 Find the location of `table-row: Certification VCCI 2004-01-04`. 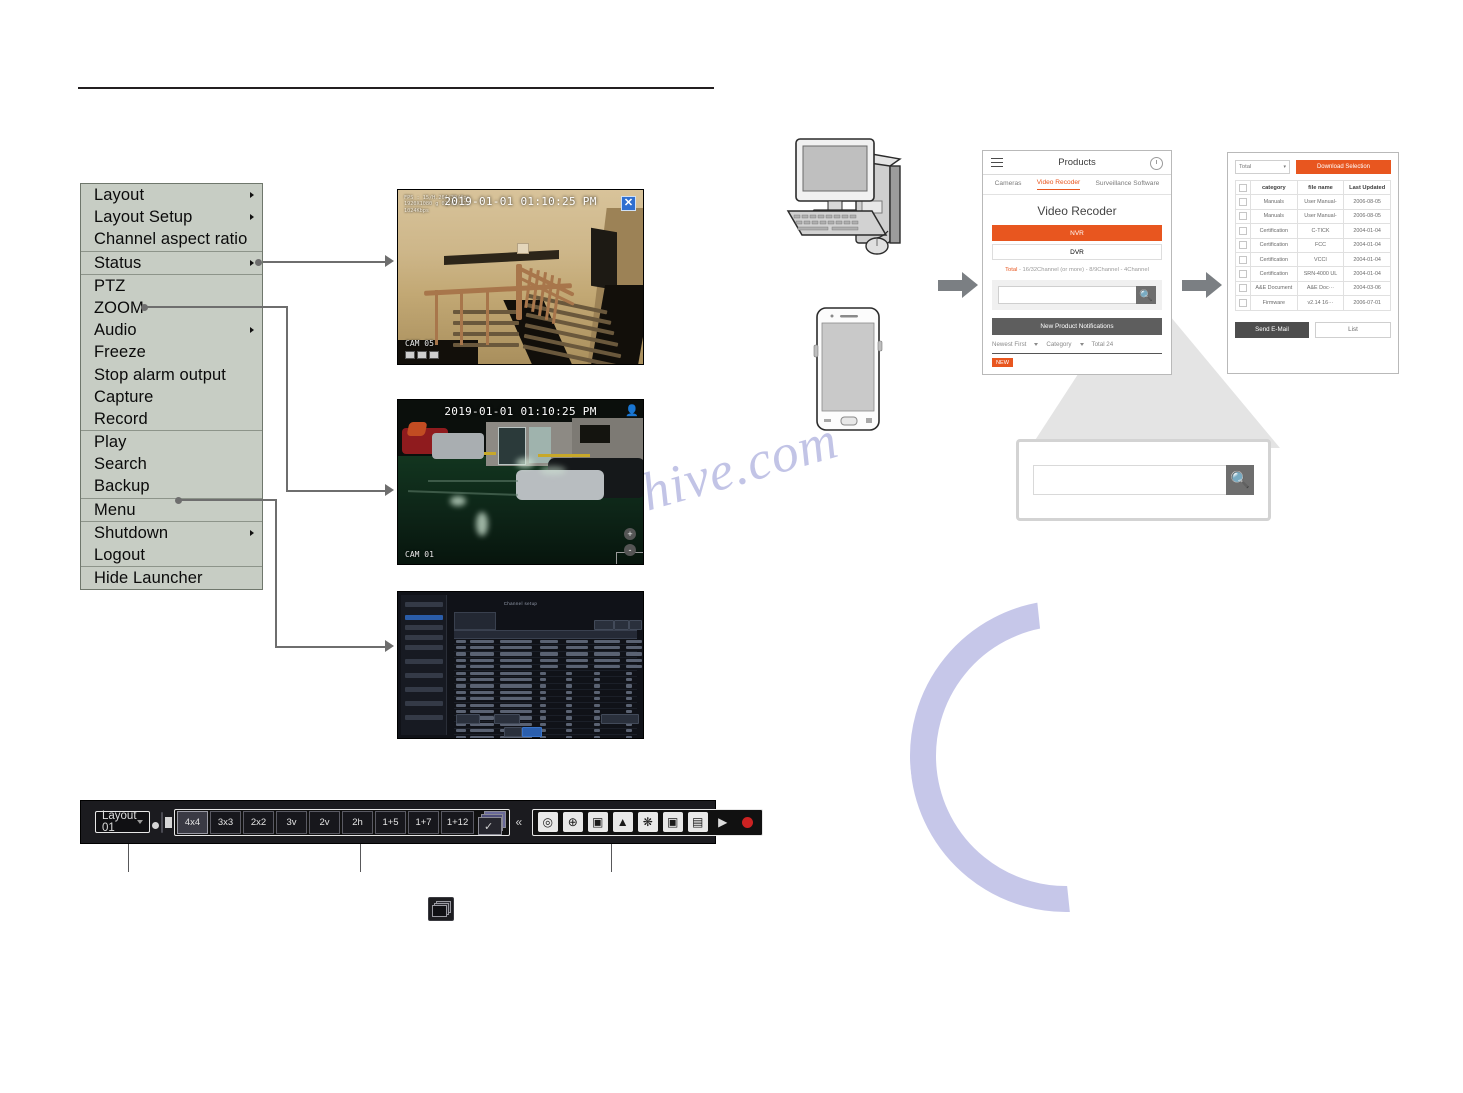

table-row: Certification VCCI 2004-01-04 is located at coordinates (1313, 259).